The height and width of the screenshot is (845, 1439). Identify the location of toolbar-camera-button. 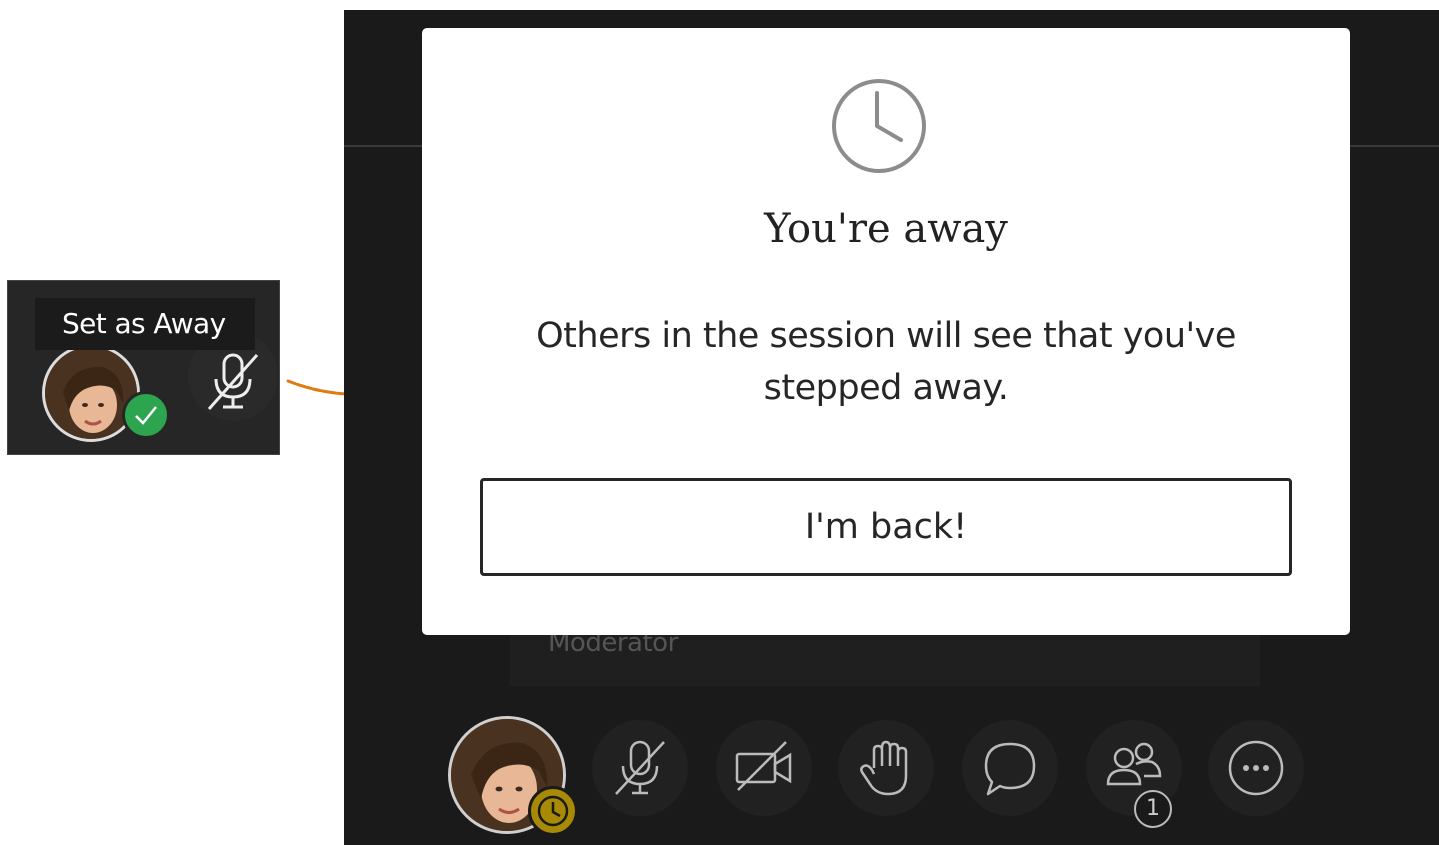
(764, 768).